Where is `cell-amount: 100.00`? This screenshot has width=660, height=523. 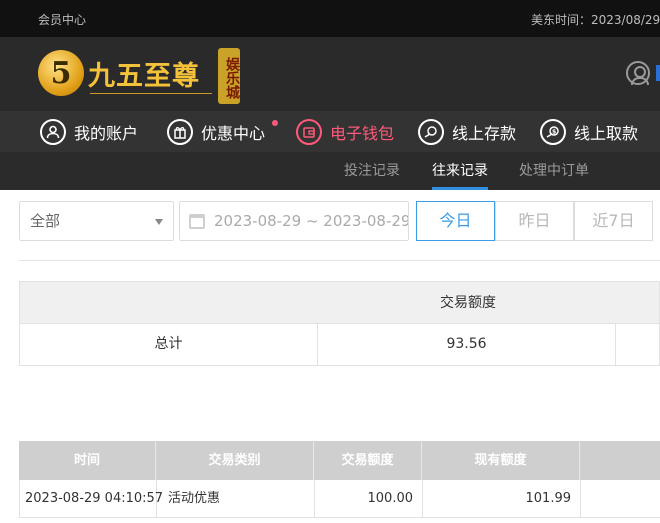
cell-amount: 100.00 is located at coordinates (369, 498).